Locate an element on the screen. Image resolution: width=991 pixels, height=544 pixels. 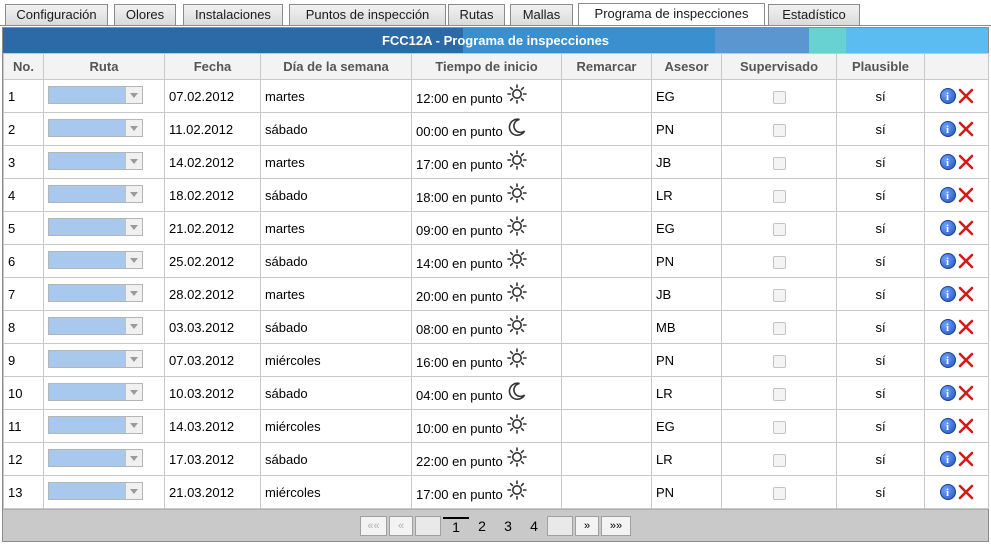
table-row: 4 18.02.2012 sábado 18:00 en punto LR sí i is located at coordinates (496, 195).